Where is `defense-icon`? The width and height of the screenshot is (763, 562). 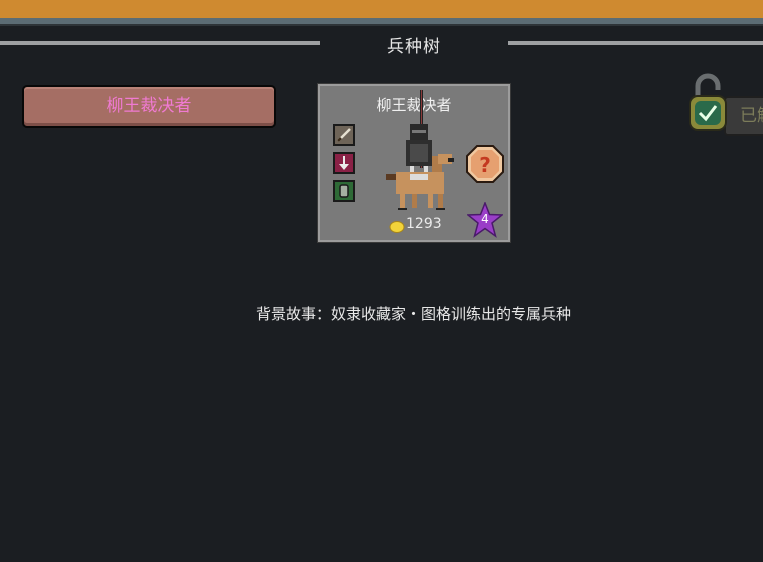 defense-icon is located at coordinates (344, 191).